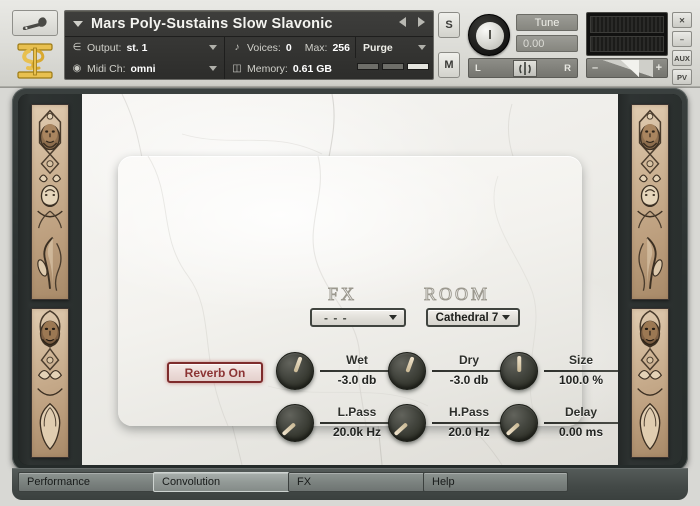 This screenshot has width=700, height=506. What do you see at coordinates (215, 372) in the screenshot?
I see `reverb-on-button: Reverb On` at bounding box center [215, 372].